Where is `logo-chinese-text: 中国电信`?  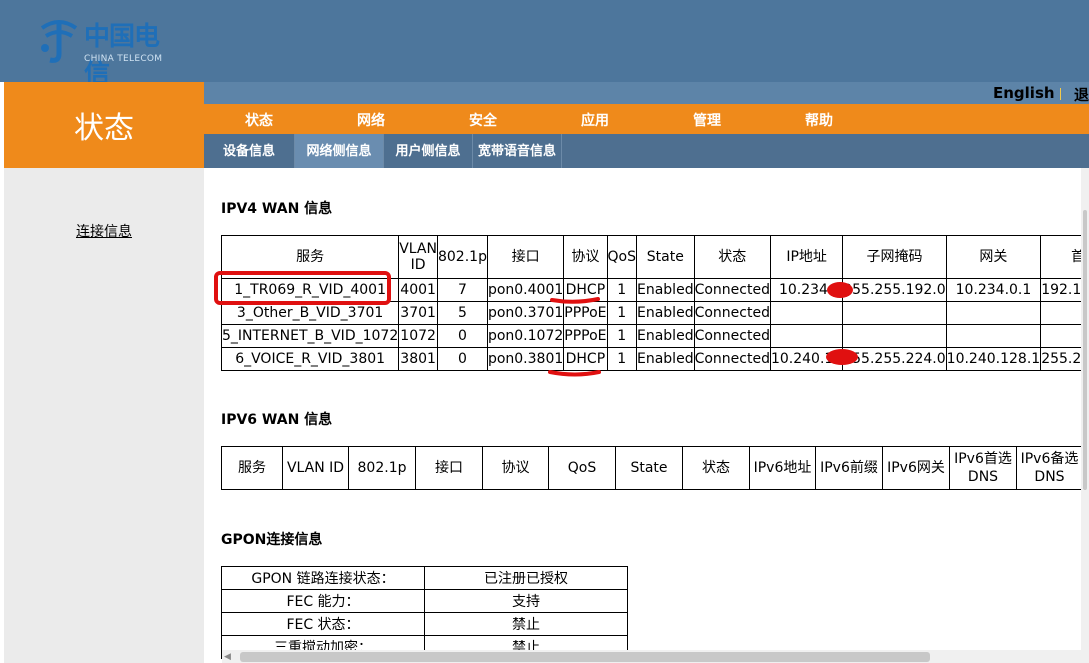 logo-chinese-text: 中国电信 is located at coordinates (122, 55).